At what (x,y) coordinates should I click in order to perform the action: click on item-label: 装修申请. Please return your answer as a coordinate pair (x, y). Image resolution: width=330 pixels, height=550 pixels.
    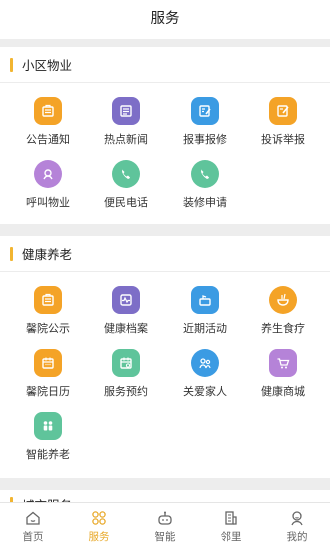
    Looking at the image, I should click on (205, 202).